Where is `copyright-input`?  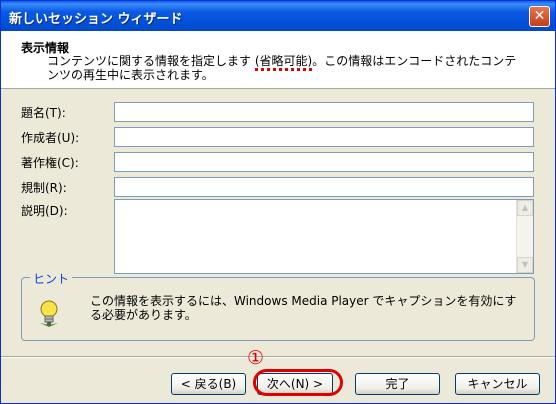 copyright-input is located at coordinates (324, 162).